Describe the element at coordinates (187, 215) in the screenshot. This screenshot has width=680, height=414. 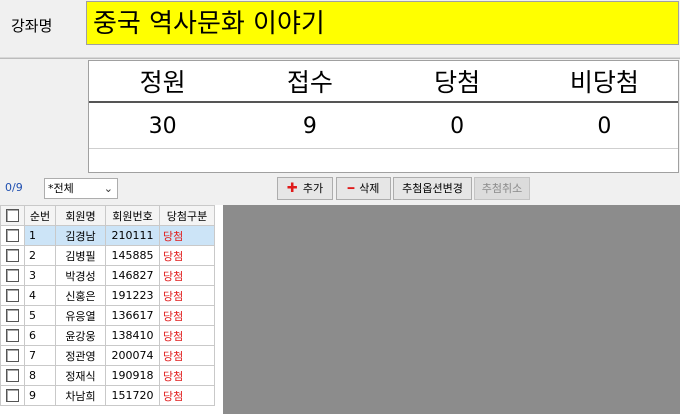
I see `column-header-result: 당첨구분` at that location.